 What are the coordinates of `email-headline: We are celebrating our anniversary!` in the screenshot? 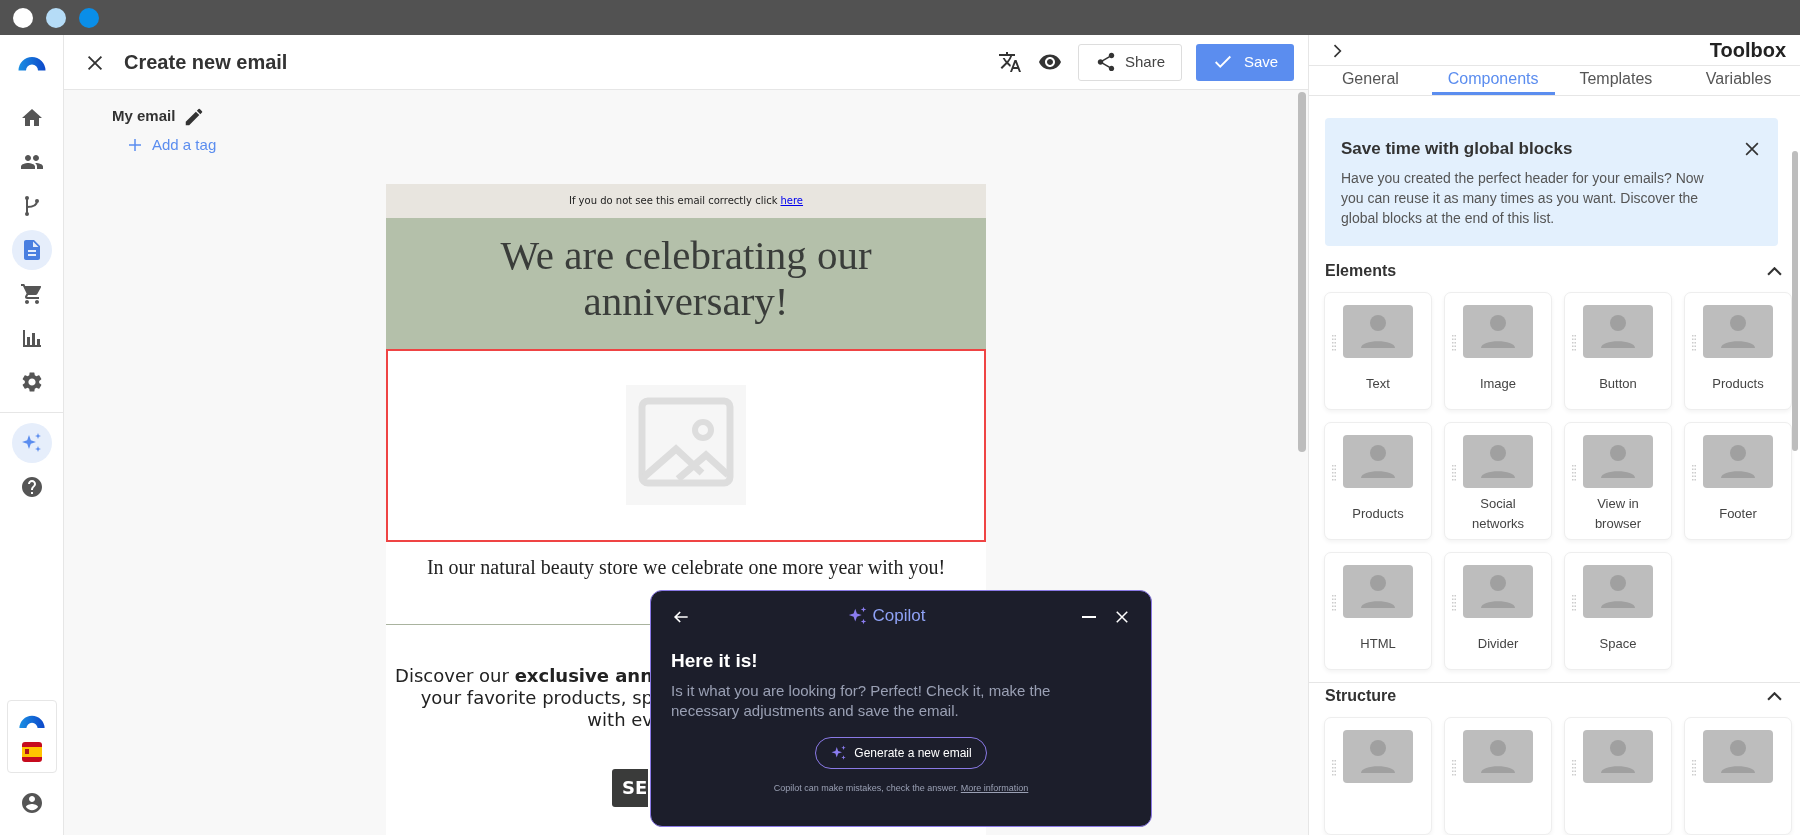 It's located at (686, 277).